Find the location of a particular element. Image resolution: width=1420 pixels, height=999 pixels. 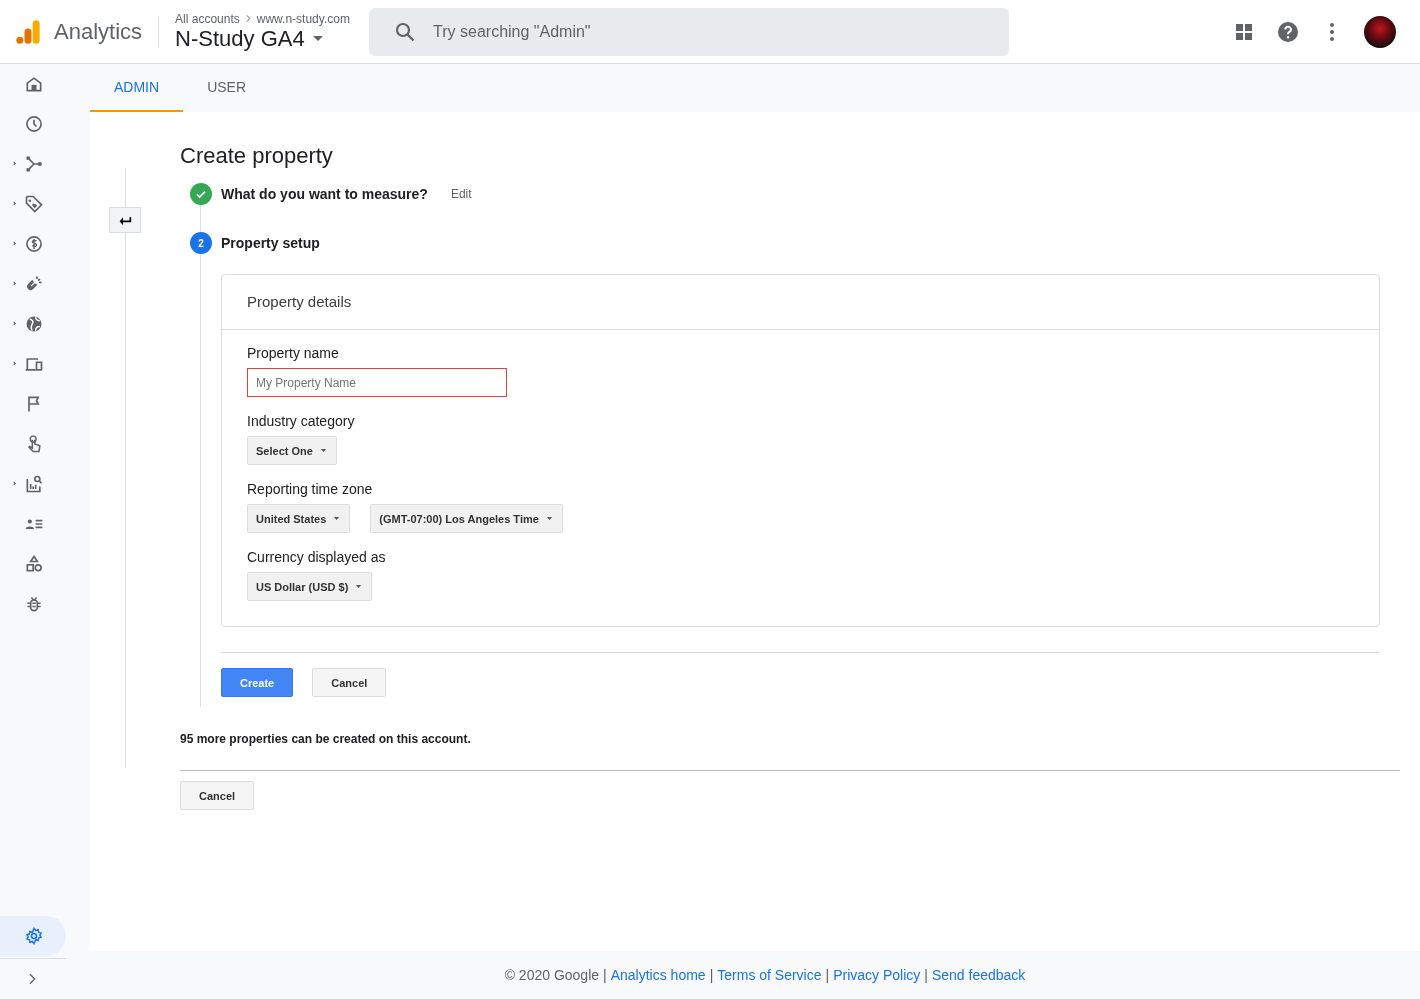

report-search-icon is located at coordinates (34, 484).